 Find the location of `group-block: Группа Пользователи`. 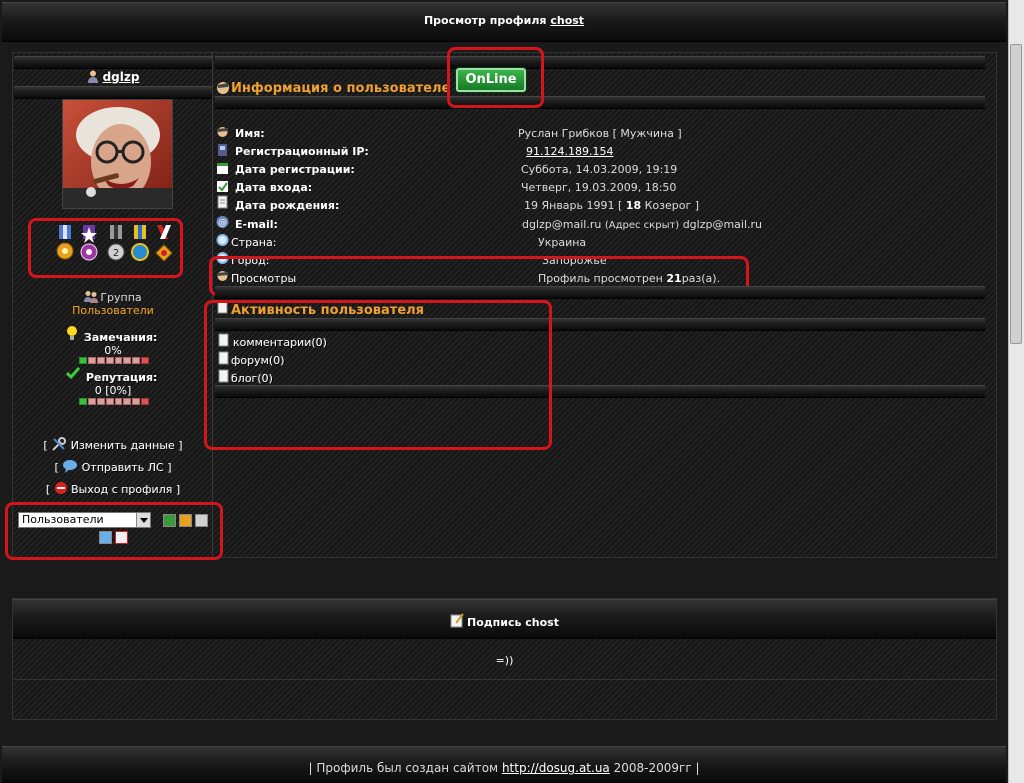

group-block: Группа Пользователи is located at coordinates (113, 303).